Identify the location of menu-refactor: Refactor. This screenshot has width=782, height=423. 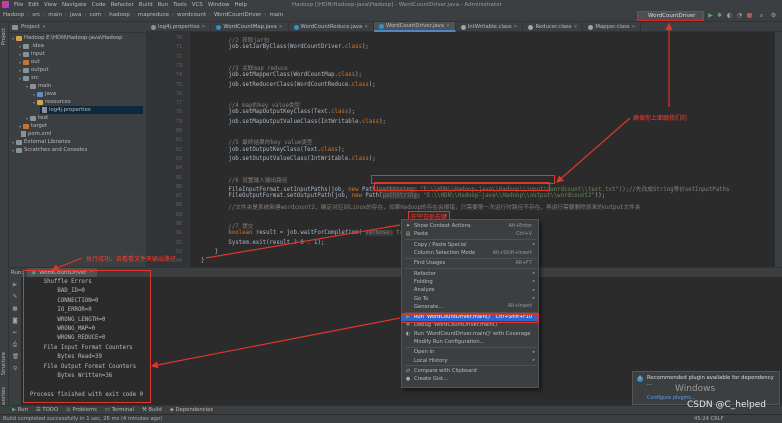
(122, 5).